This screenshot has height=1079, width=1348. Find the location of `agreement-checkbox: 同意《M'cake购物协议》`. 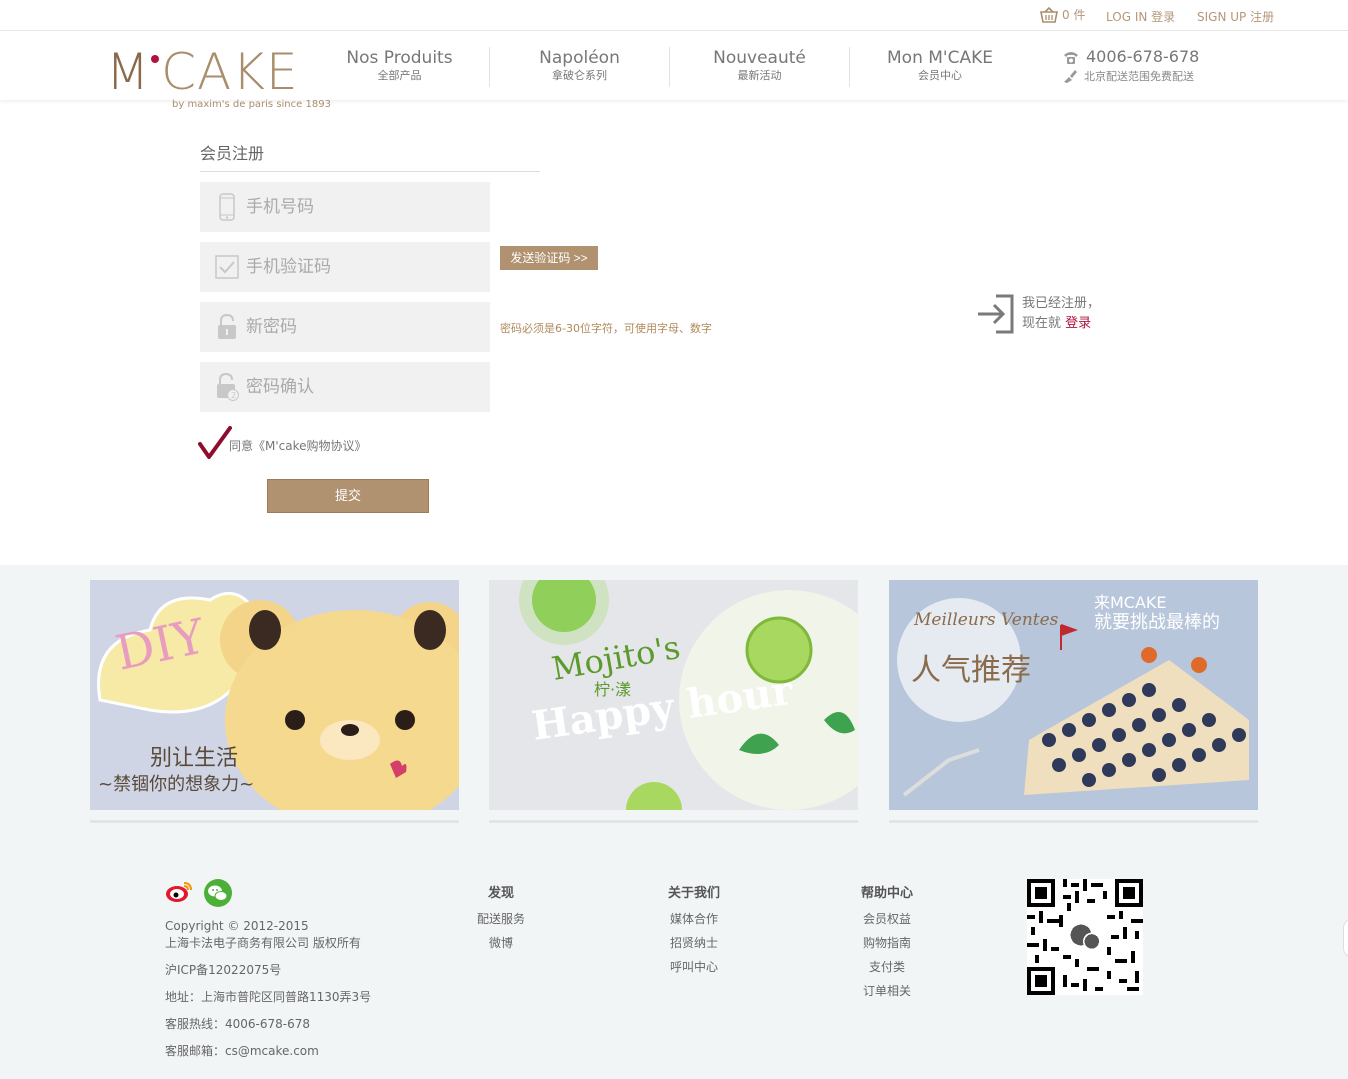

agreement-checkbox: 同意《M'cake购物协议》 is located at coordinates (282, 443).